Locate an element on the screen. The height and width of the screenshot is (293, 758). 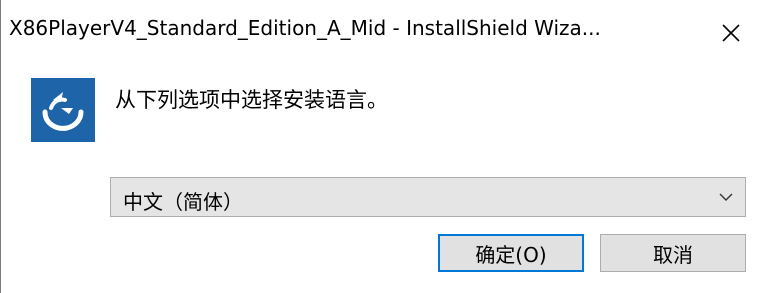
close-button is located at coordinates (731, 33).